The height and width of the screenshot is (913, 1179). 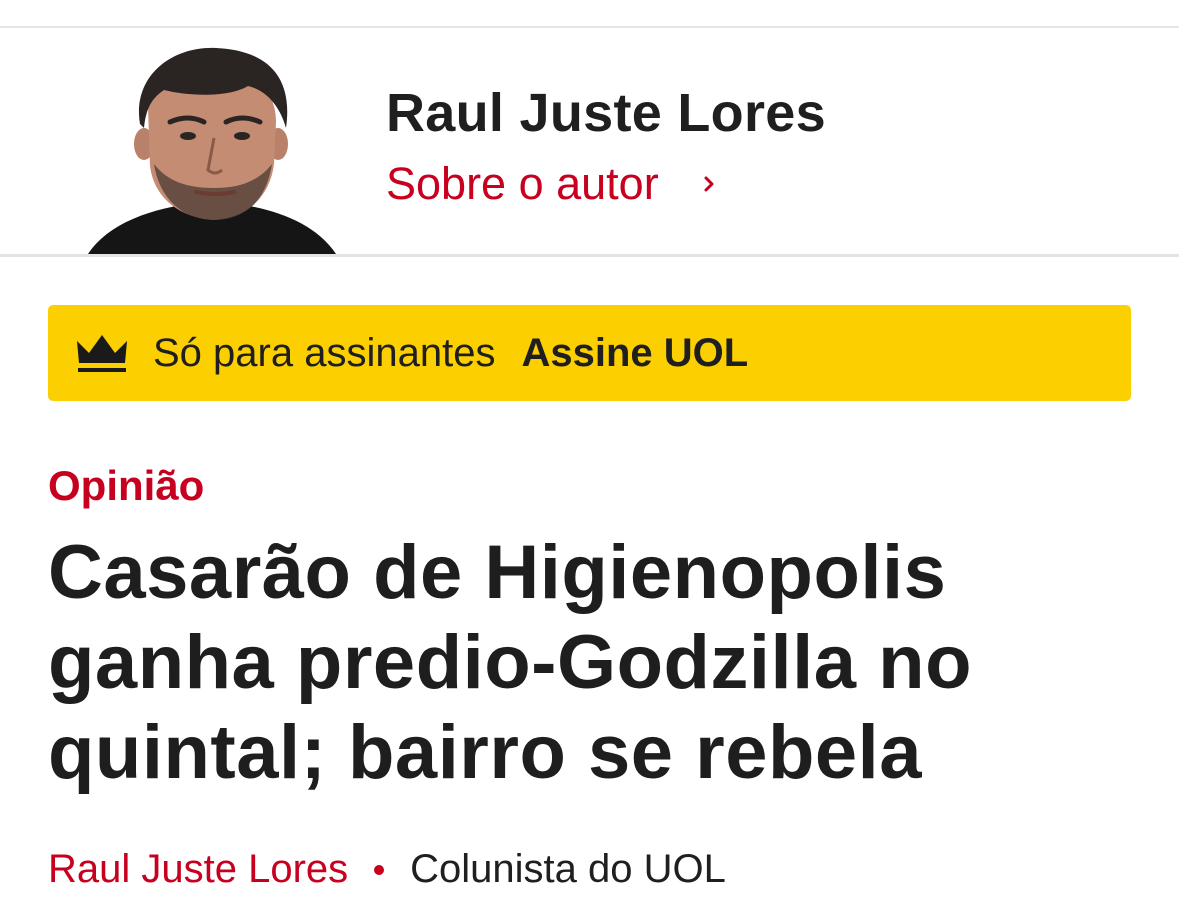 I want to click on about-author-label: Sobre o autor, so click(x=522, y=183).